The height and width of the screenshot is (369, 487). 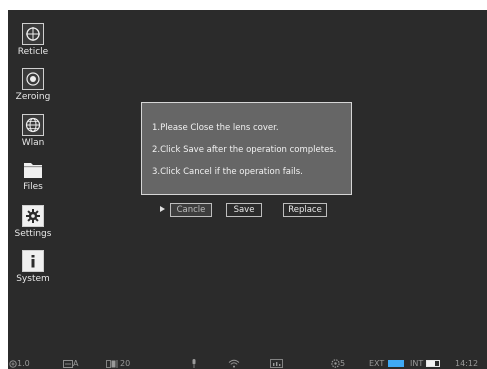 What do you see at coordinates (417, 363) in the screenshot?
I see `int-label: INT` at bounding box center [417, 363].